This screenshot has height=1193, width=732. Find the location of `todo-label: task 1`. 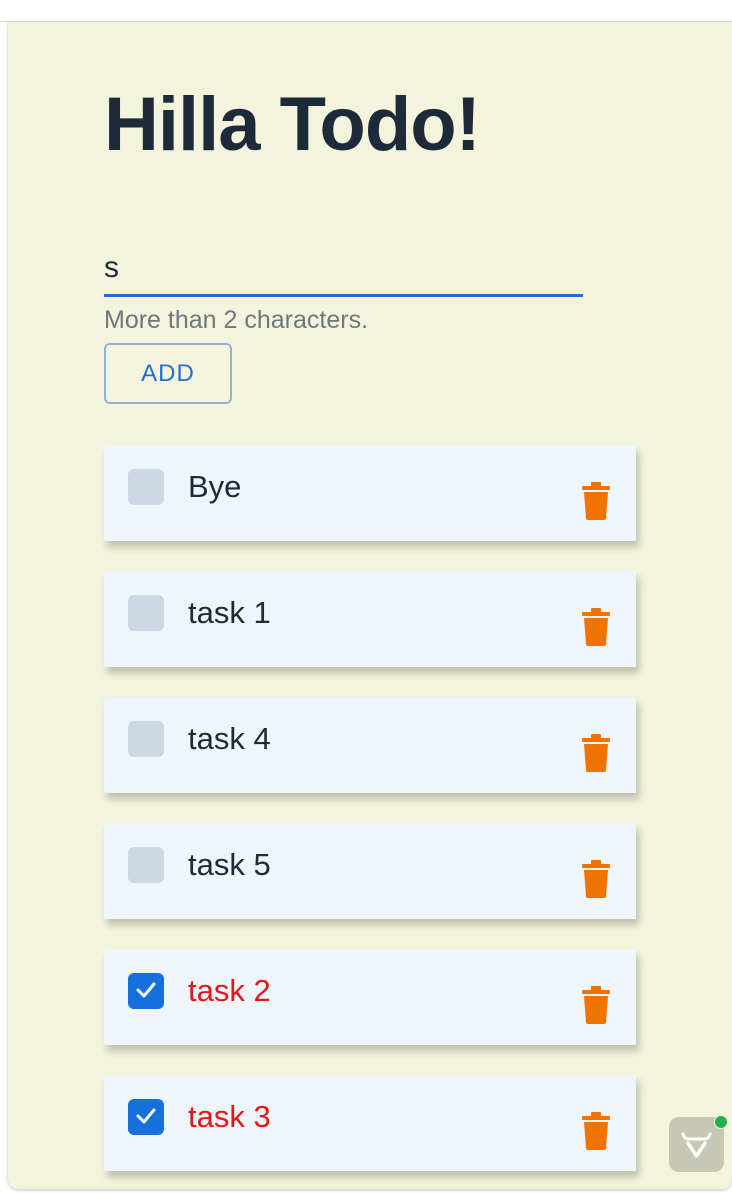

todo-label: task 1 is located at coordinates (229, 612).